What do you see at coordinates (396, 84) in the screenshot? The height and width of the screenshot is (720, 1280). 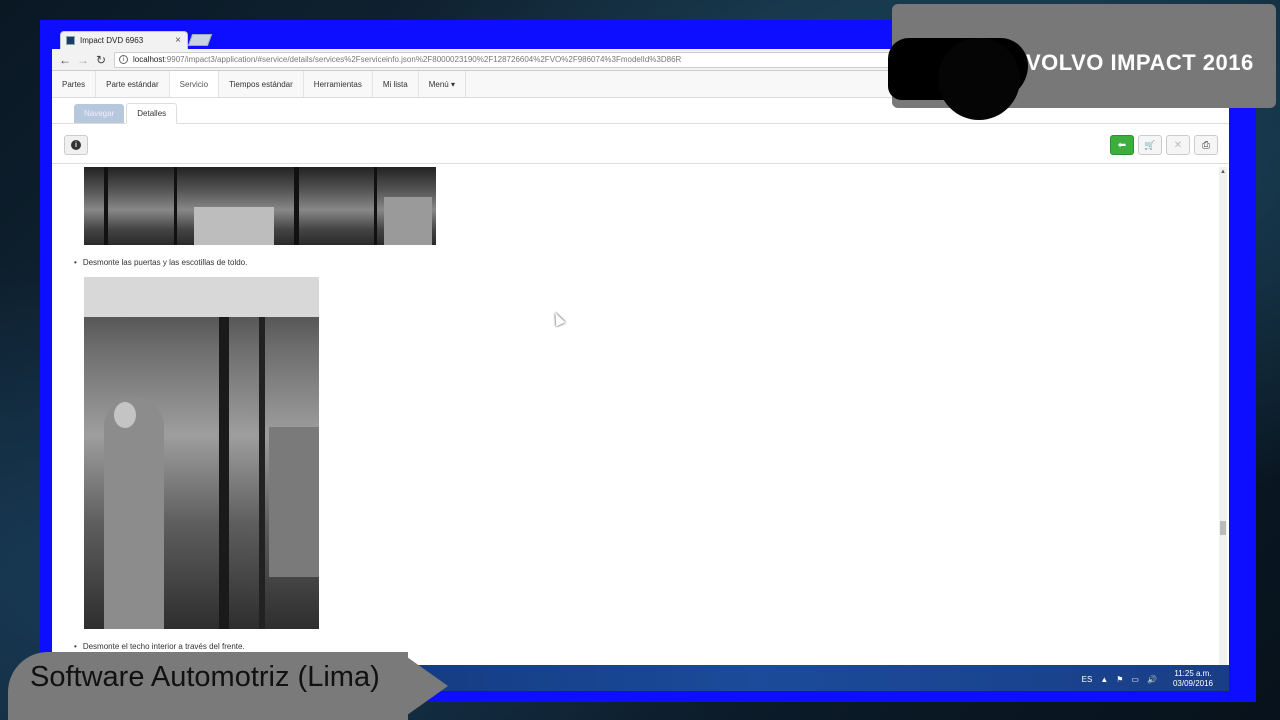 I see `menu-item-mi-lista: Mi lista` at bounding box center [396, 84].